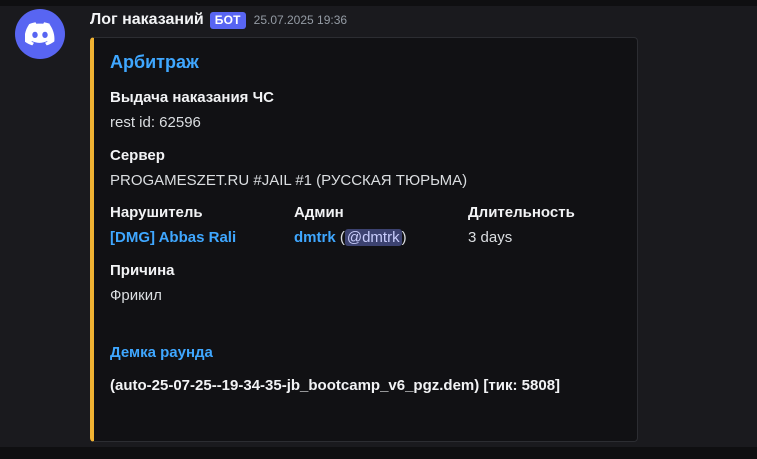  What do you see at coordinates (404, 237) in the screenshot?
I see `admin-close-paren: )` at bounding box center [404, 237].